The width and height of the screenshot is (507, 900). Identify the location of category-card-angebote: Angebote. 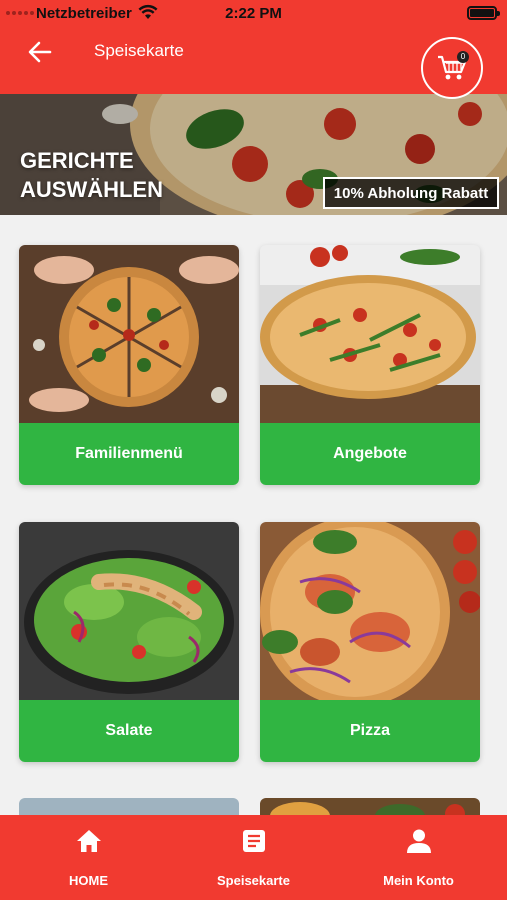
(370, 365).